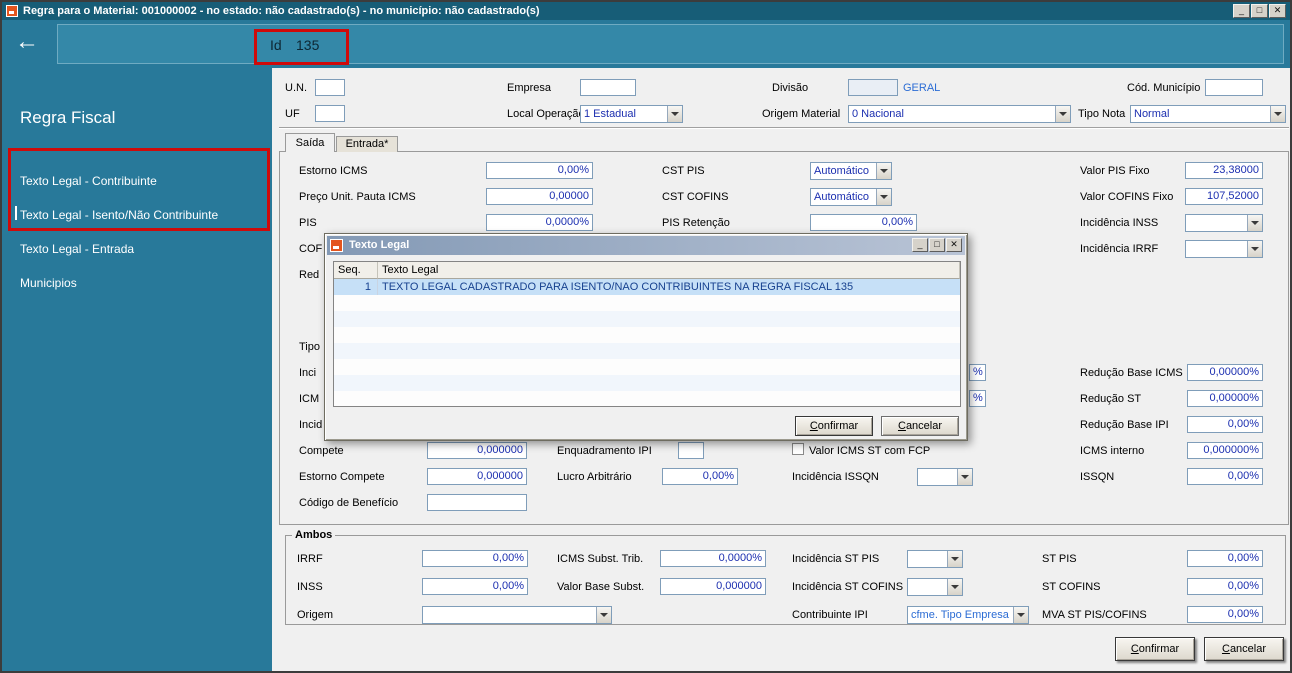 This screenshot has width=1292, height=673. I want to click on header-panel: Id 135, so click(670, 44).